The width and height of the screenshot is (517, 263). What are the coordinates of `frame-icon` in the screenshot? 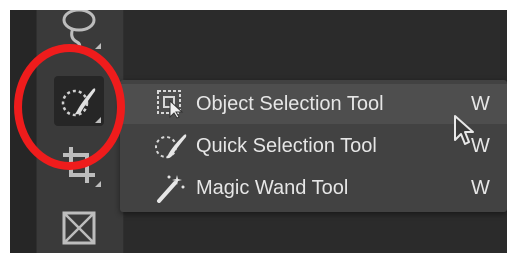 It's located at (79, 228).